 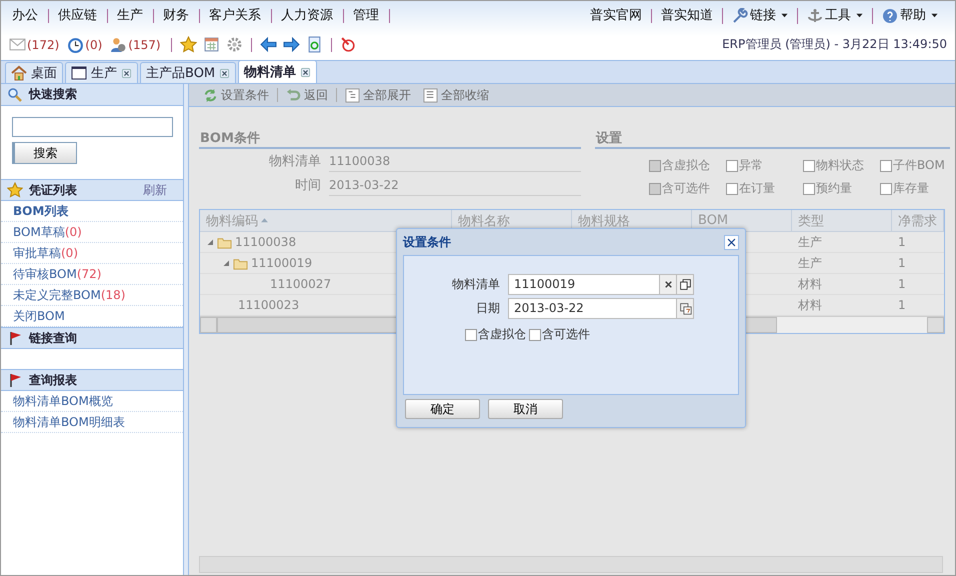 I want to click on user-info: ERP管理员 (管理员) - 3月22日 13:49:50, so click(x=834, y=44).